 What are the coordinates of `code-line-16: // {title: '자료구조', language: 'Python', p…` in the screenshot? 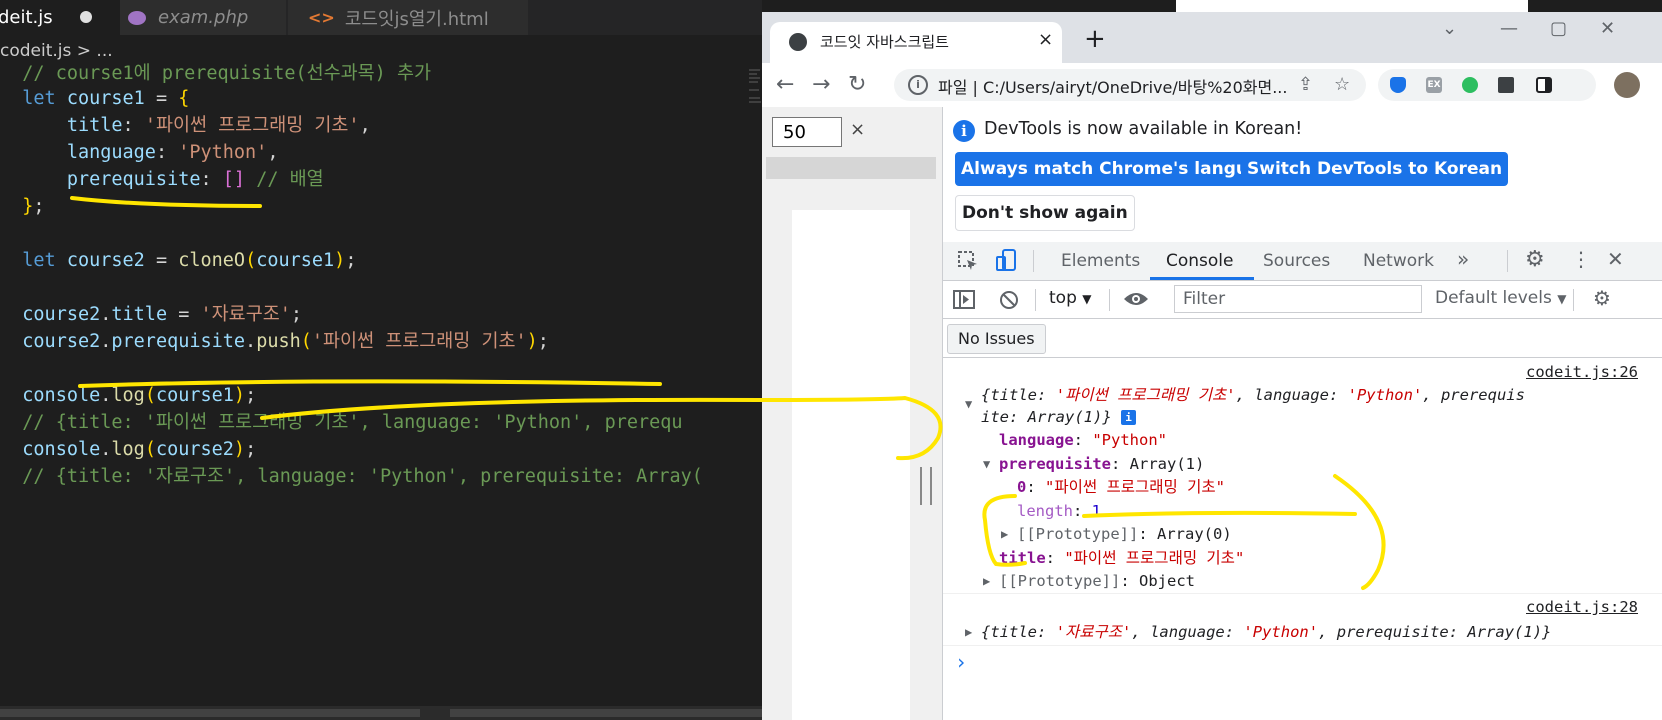 It's located at (351, 476).